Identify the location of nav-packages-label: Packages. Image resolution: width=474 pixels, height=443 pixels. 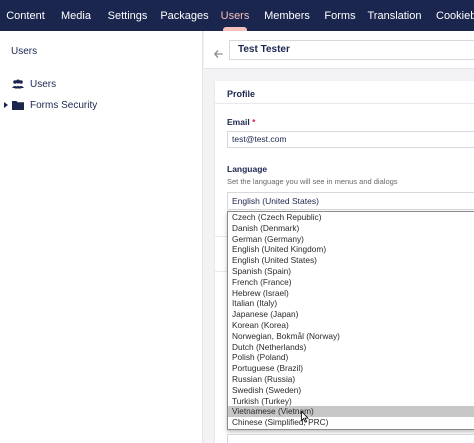
(184, 15).